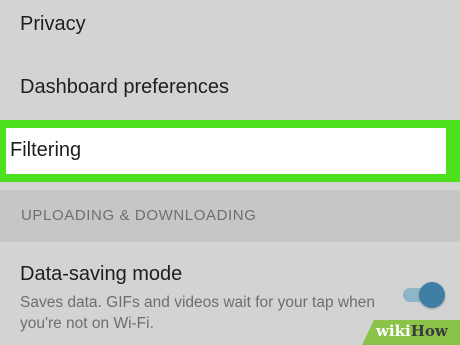 The height and width of the screenshot is (345, 460). I want to click on highlighted-item-box: Filtering, so click(226, 151).